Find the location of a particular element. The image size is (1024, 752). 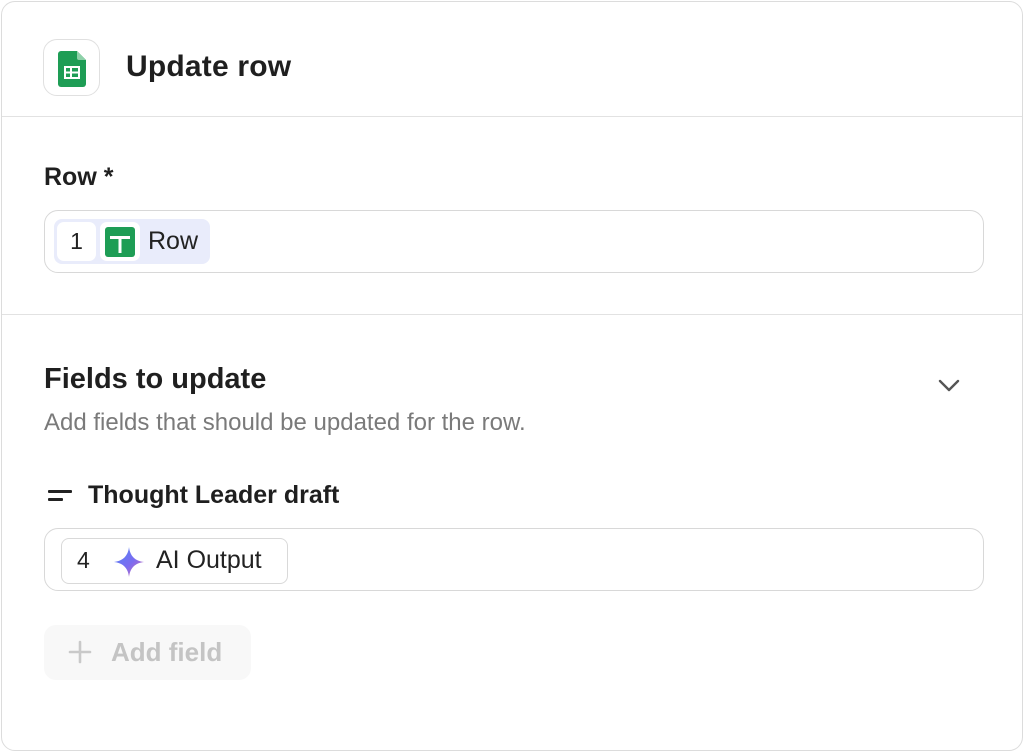

fields-section-title: Fields to update is located at coordinates (155, 379).